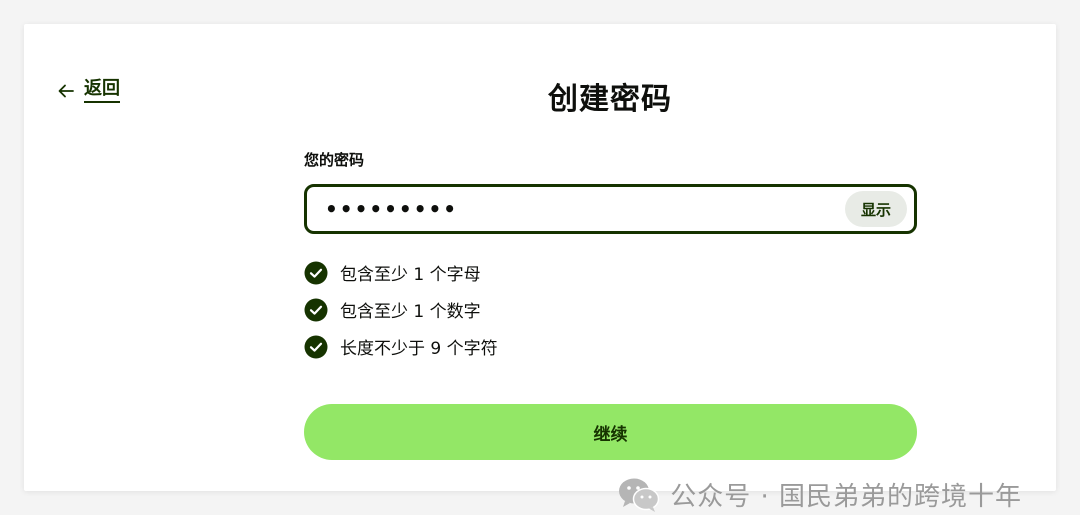 The width and height of the screenshot is (1080, 515). What do you see at coordinates (610, 432) in the screenshot?
I see `continue-button: 继续` at bounding box center [610, 432].